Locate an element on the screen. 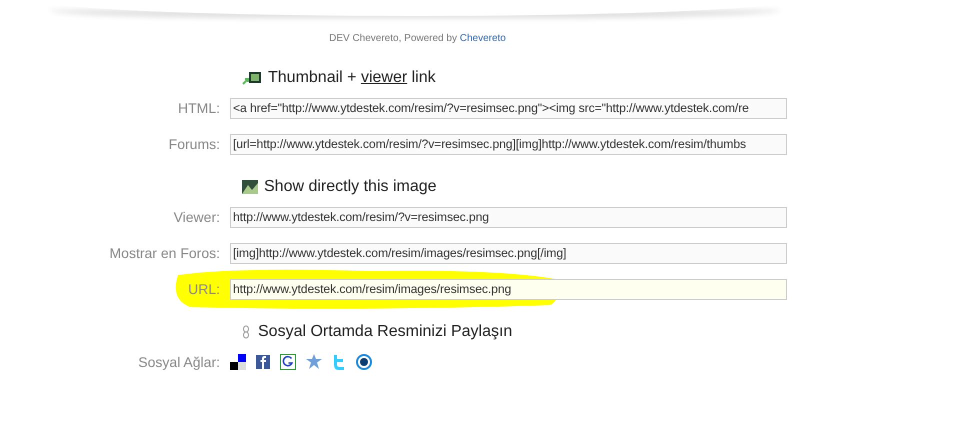  field-label: Forums: is located at coordinates (194, 144).